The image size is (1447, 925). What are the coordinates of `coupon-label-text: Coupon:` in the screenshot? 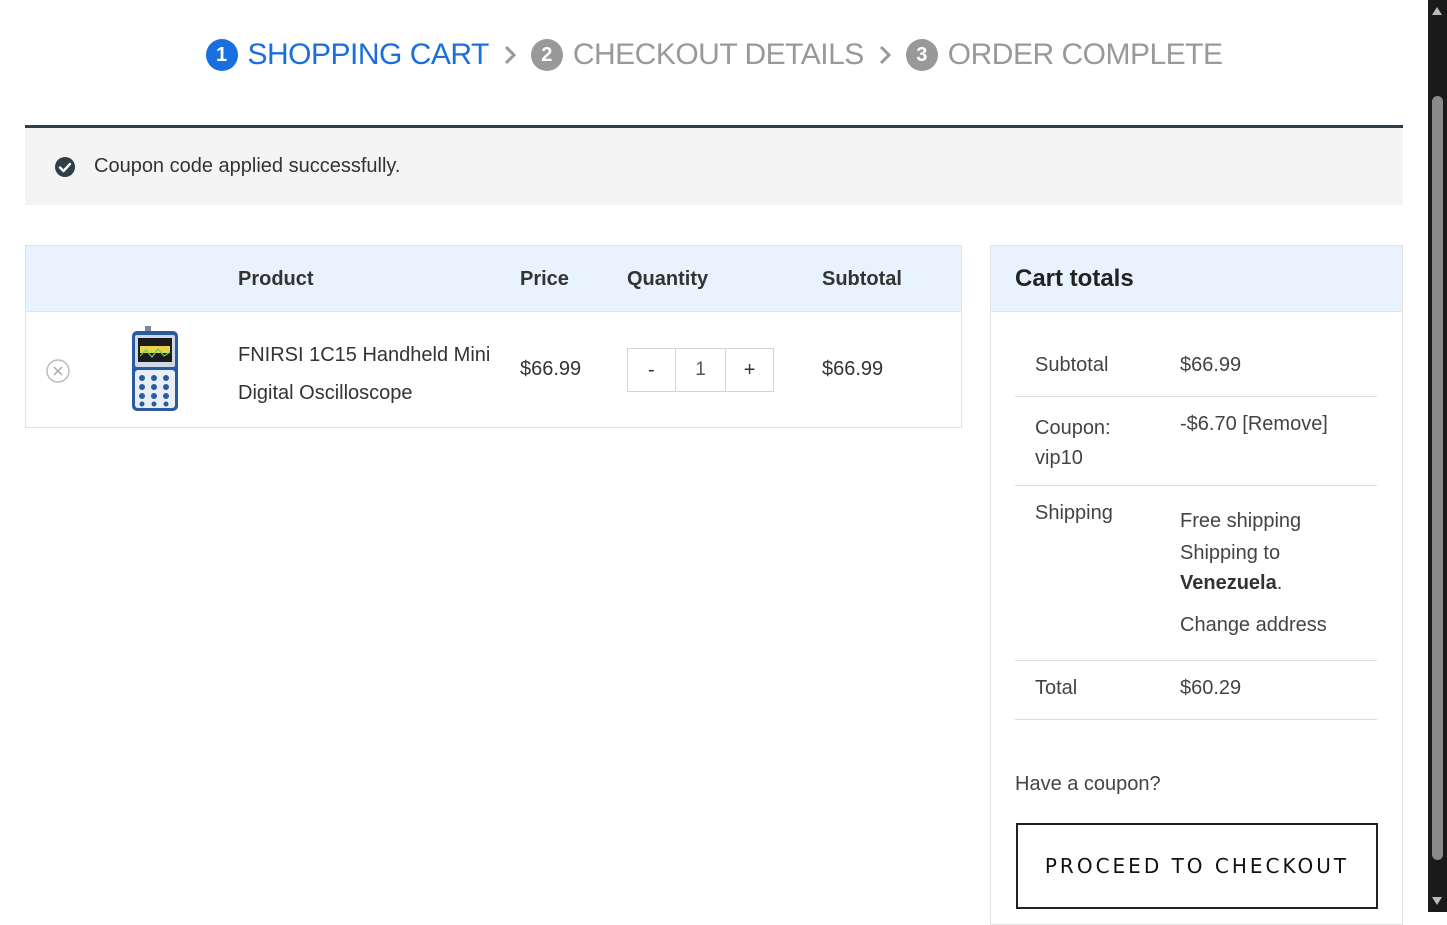 It's located at (1073, 428).